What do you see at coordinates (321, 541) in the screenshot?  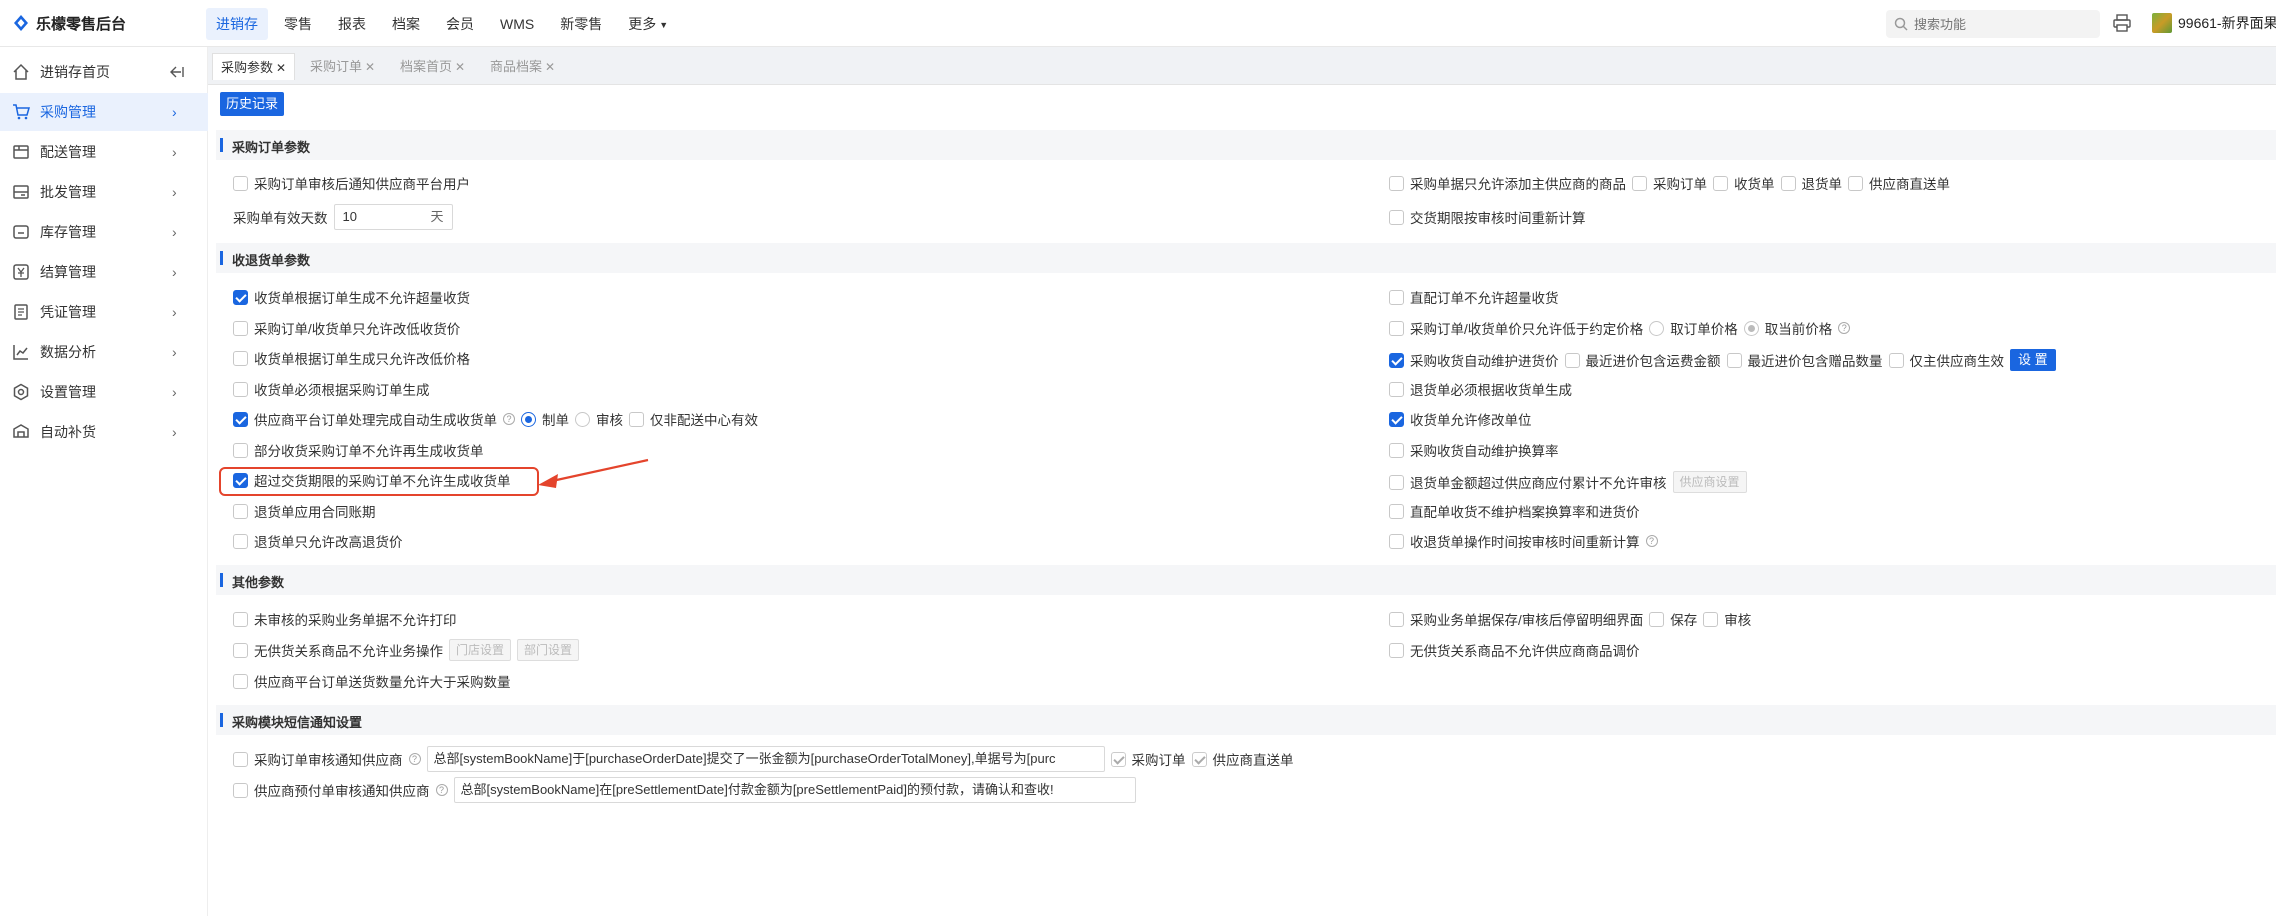 I see `option-return-only-higher: 退货单只允许改高退货价` at bounding box center [321, 541].